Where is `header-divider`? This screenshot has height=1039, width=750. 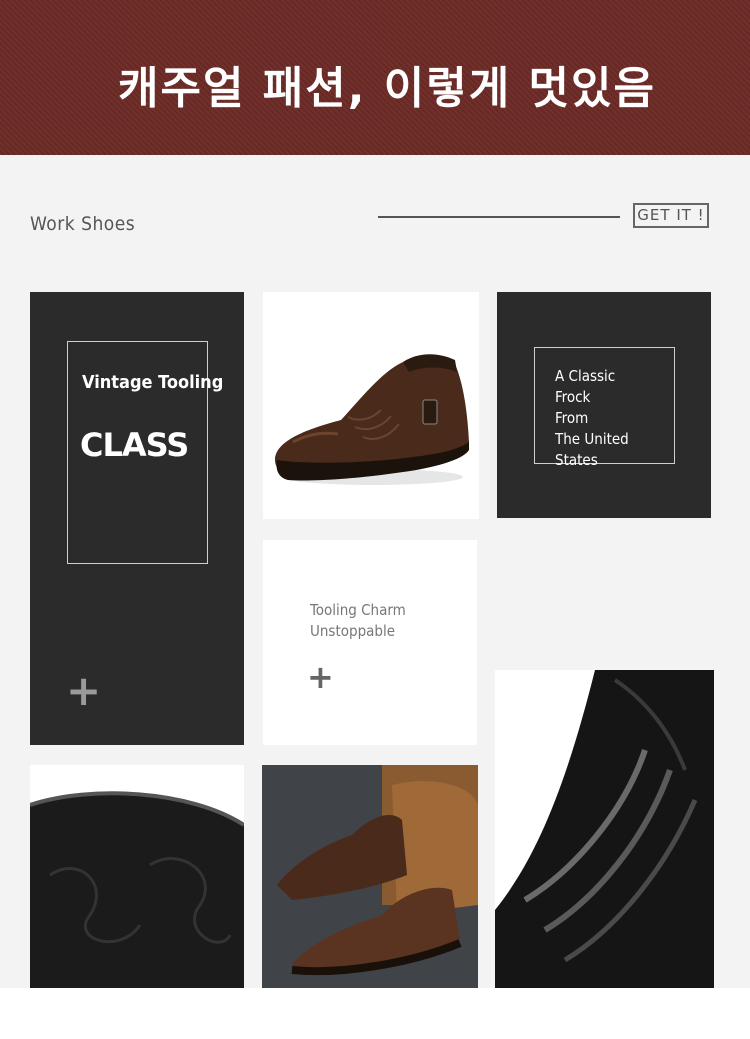 header-divider is located at coordinates (499, 217).